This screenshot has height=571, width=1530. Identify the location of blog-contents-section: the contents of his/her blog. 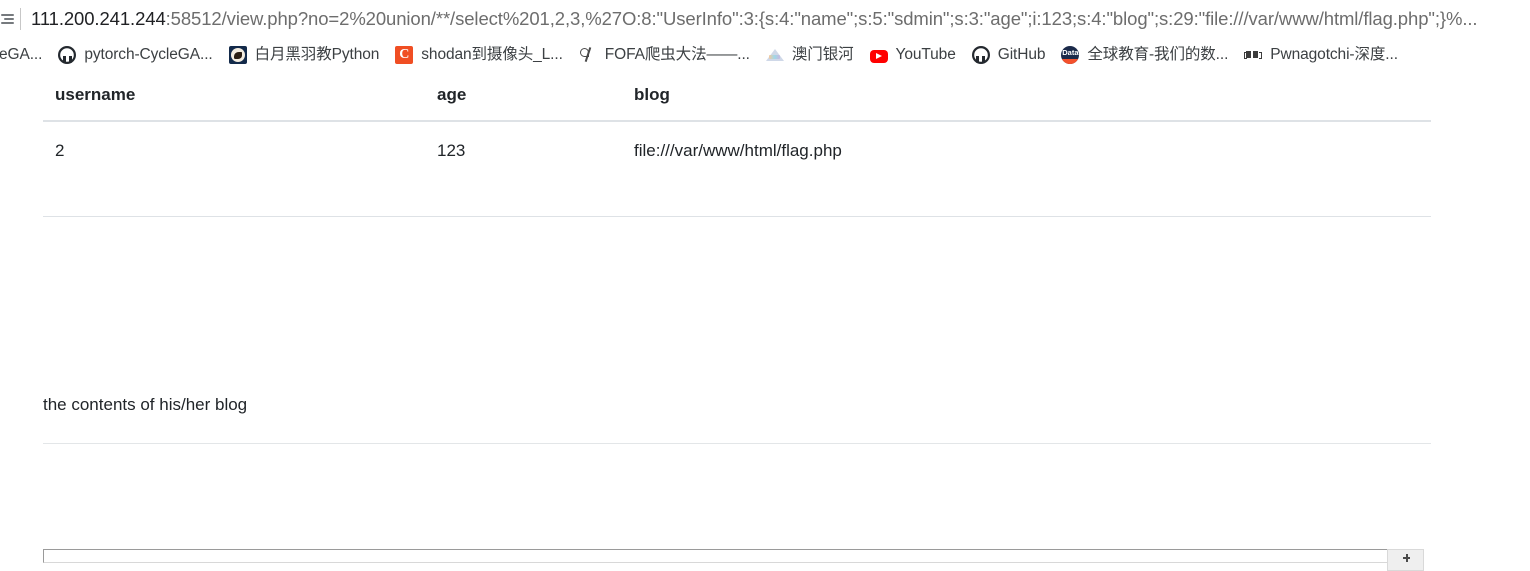
(737, 419).